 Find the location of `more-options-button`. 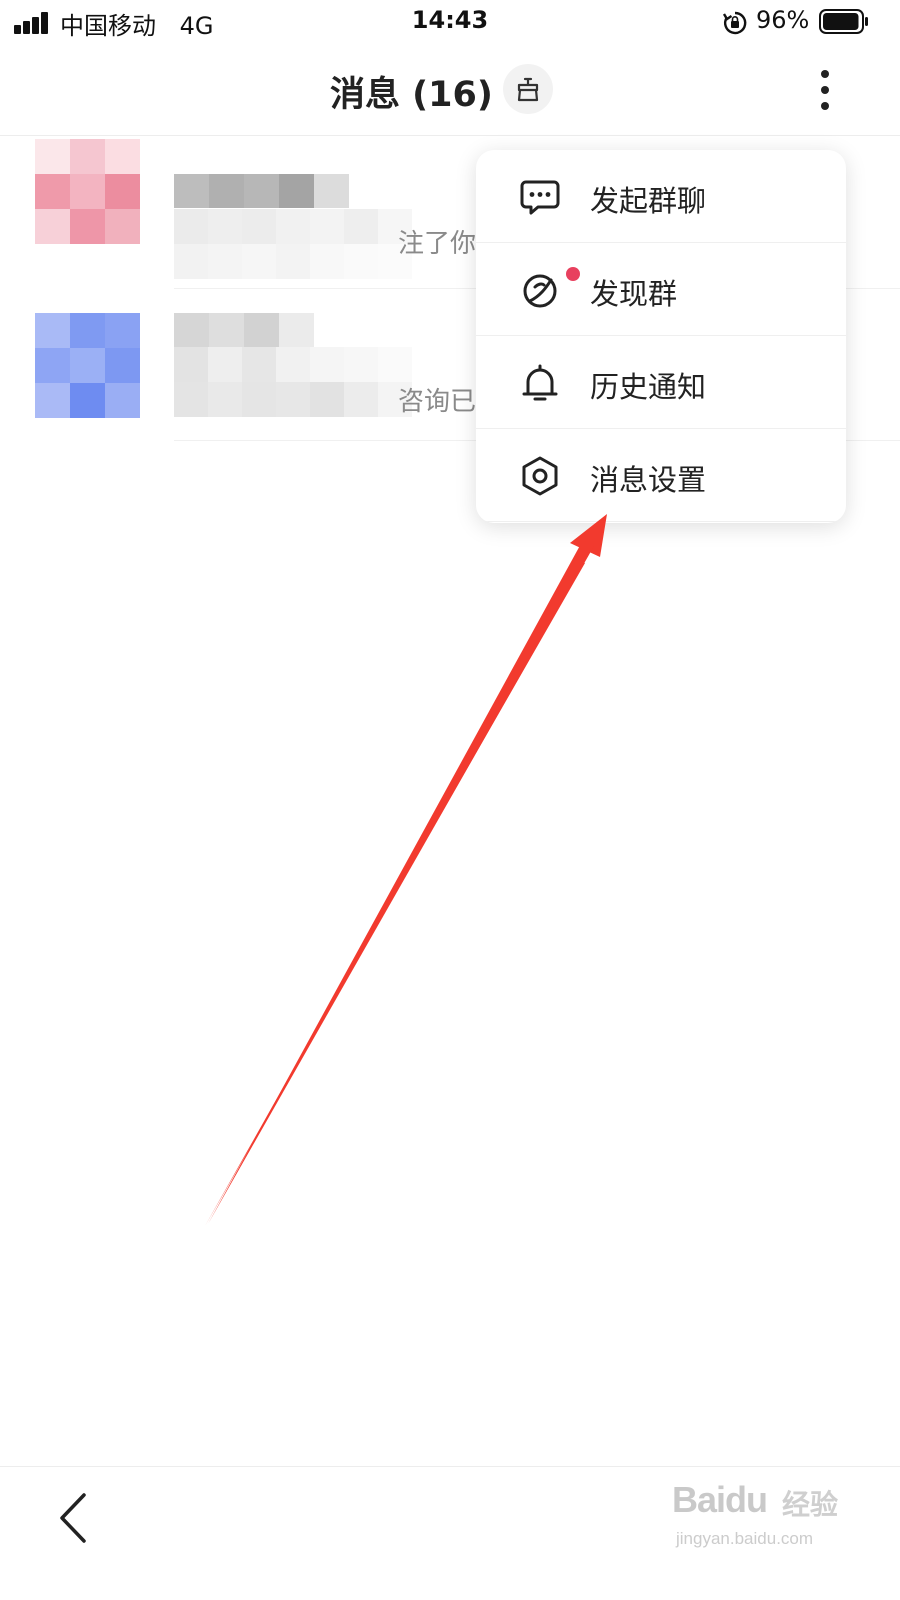

more-options-button is located at coordinates (826, 90).